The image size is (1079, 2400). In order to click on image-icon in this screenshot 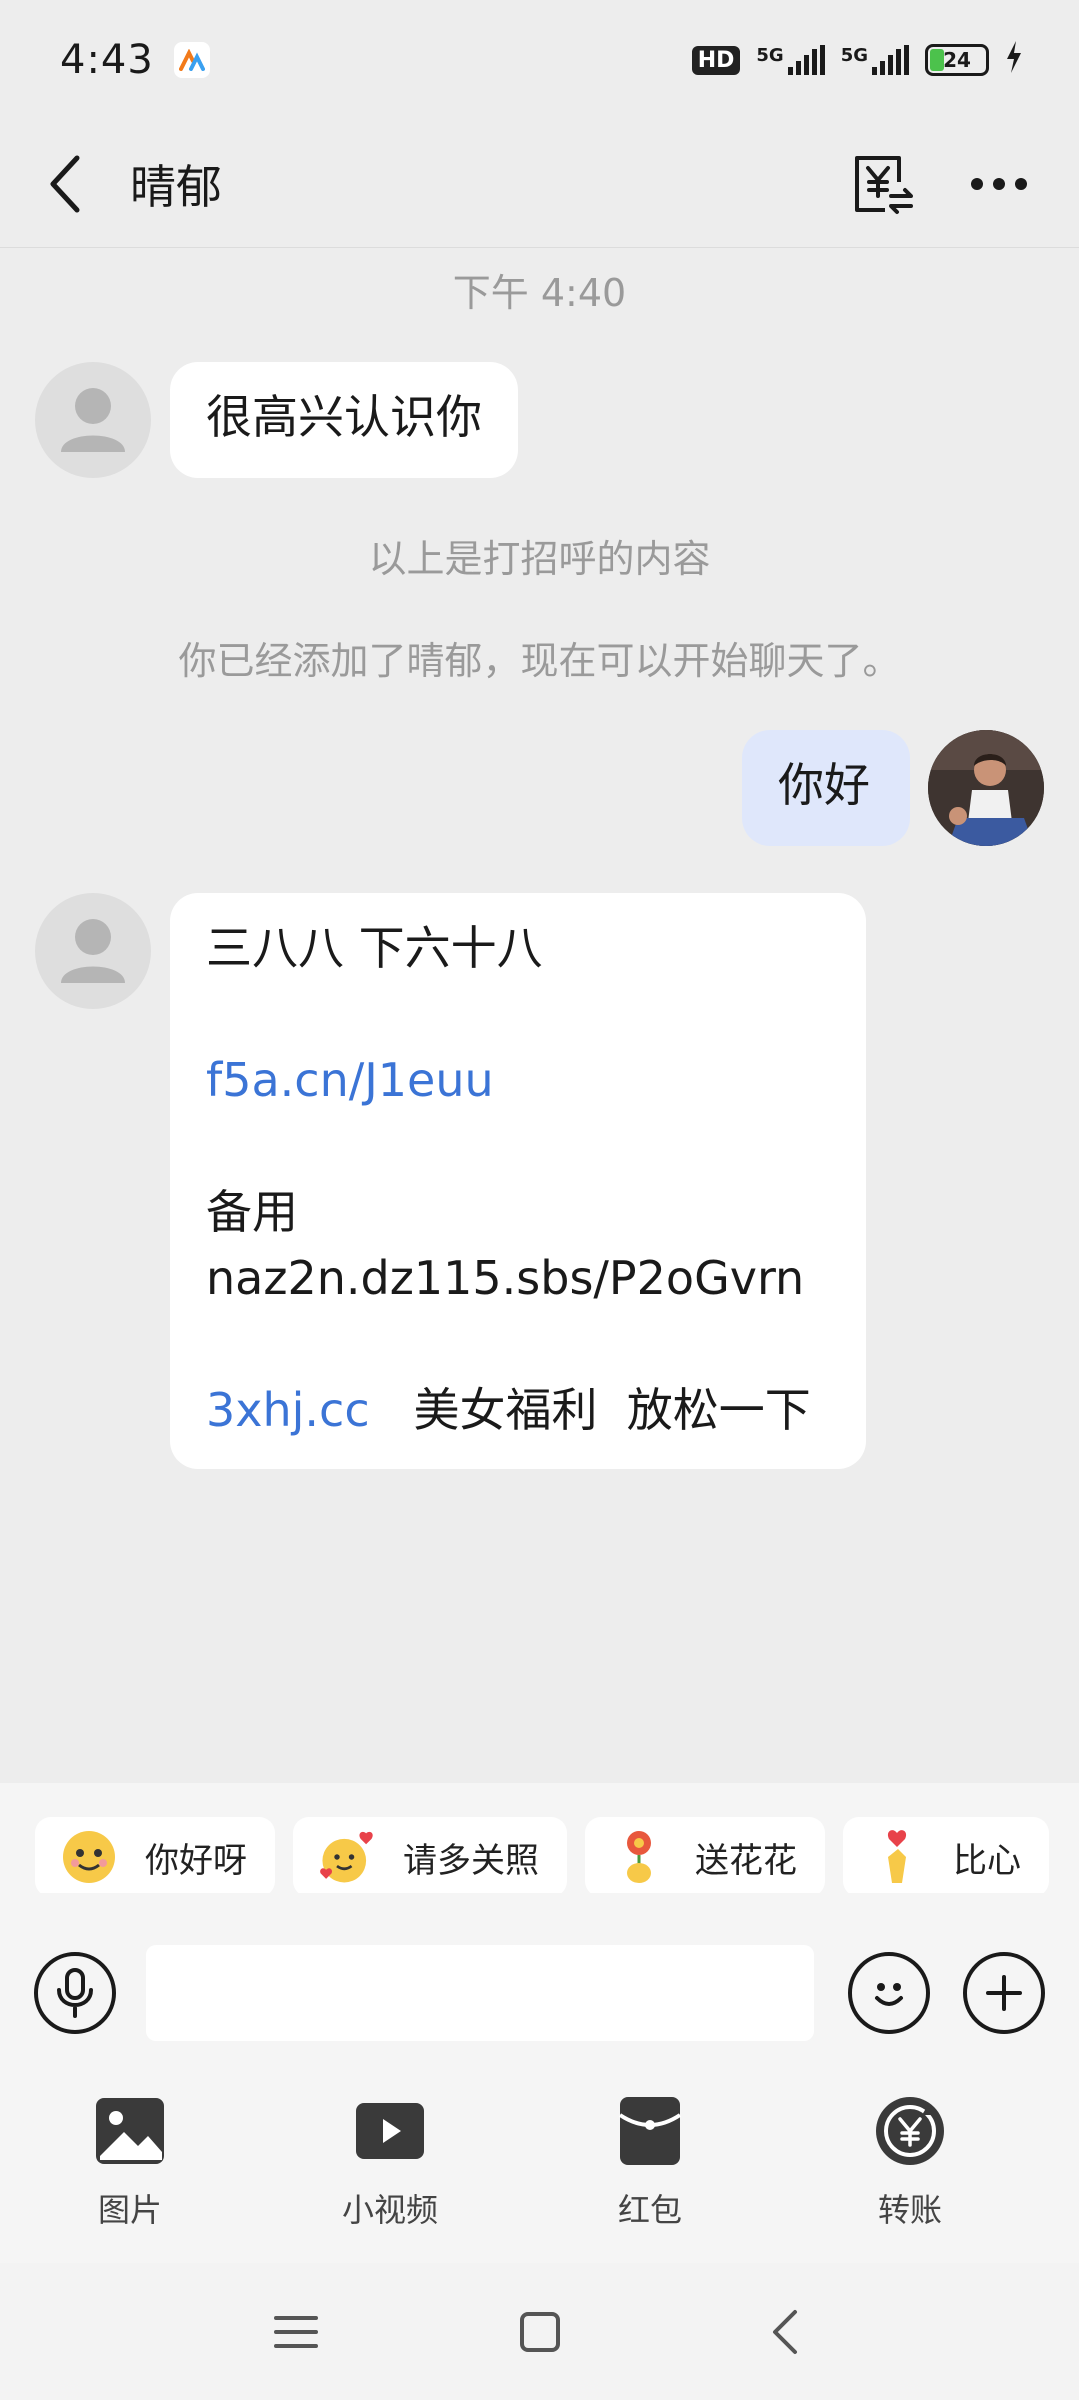, I will do `click(130, 2131)`.